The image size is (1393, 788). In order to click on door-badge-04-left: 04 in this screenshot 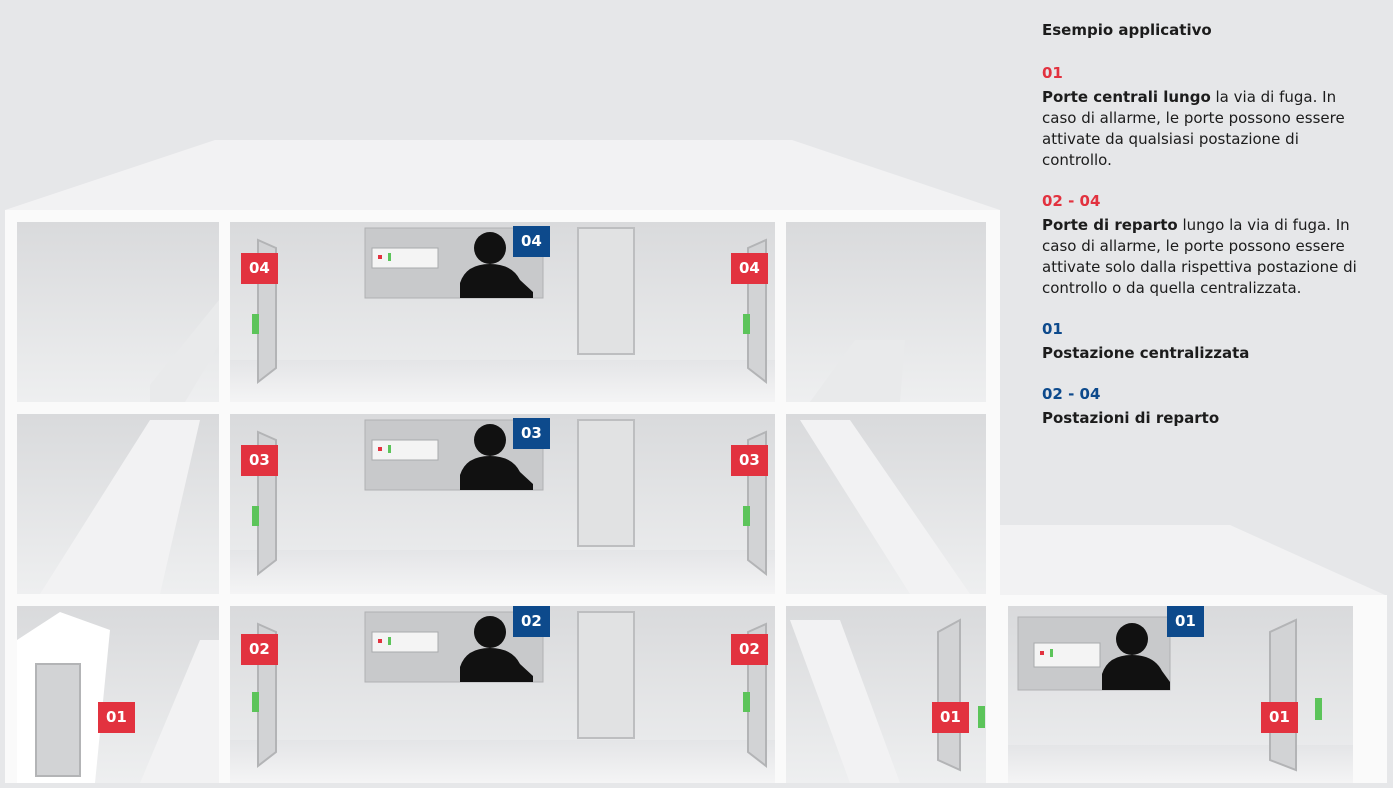, I will do `click(259, 268)`.